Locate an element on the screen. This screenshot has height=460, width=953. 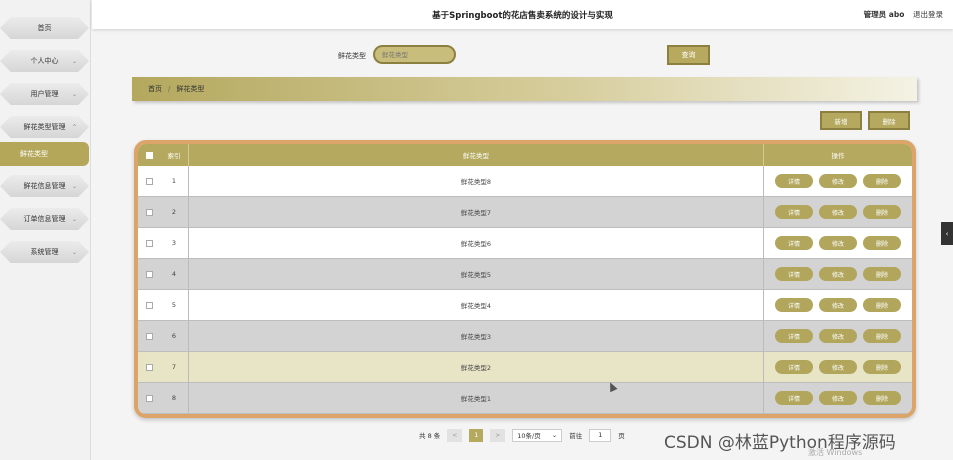
search-label: 鲜花类型 is located at coordinates (352, 56).